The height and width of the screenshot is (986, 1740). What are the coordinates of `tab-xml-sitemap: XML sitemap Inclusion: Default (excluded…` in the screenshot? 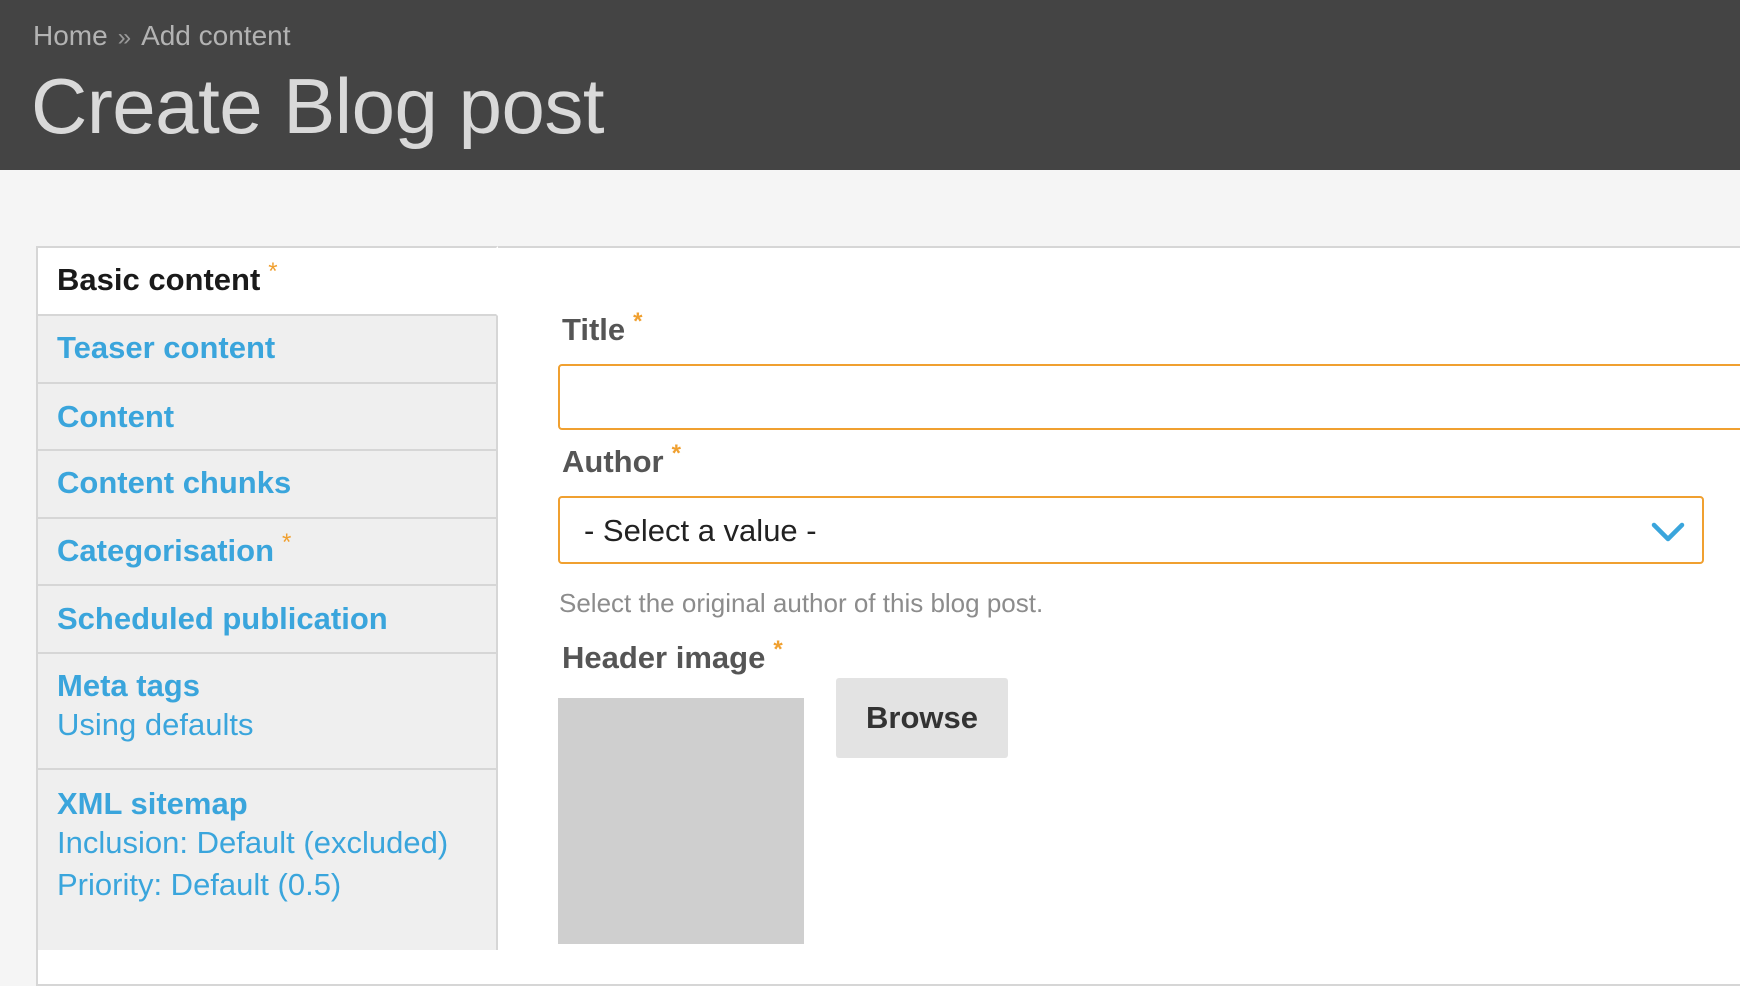 It's located at (267, 860).